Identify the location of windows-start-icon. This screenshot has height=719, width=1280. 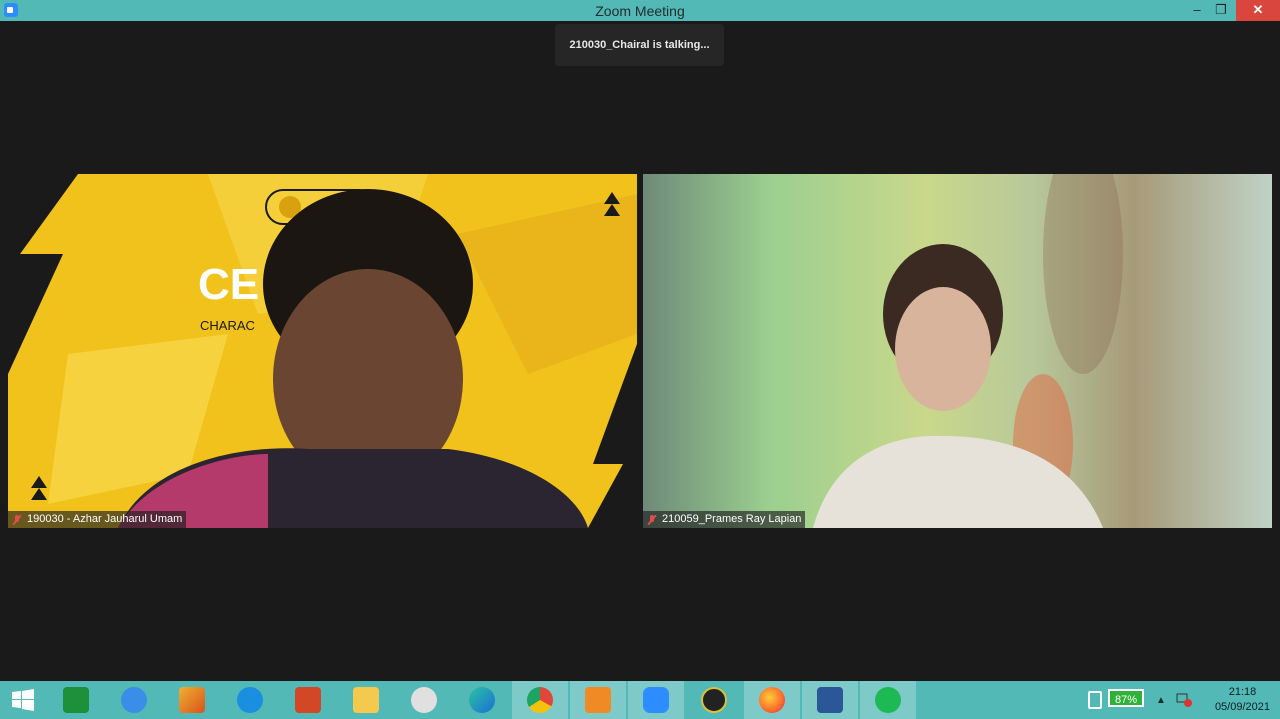
(23, 700).